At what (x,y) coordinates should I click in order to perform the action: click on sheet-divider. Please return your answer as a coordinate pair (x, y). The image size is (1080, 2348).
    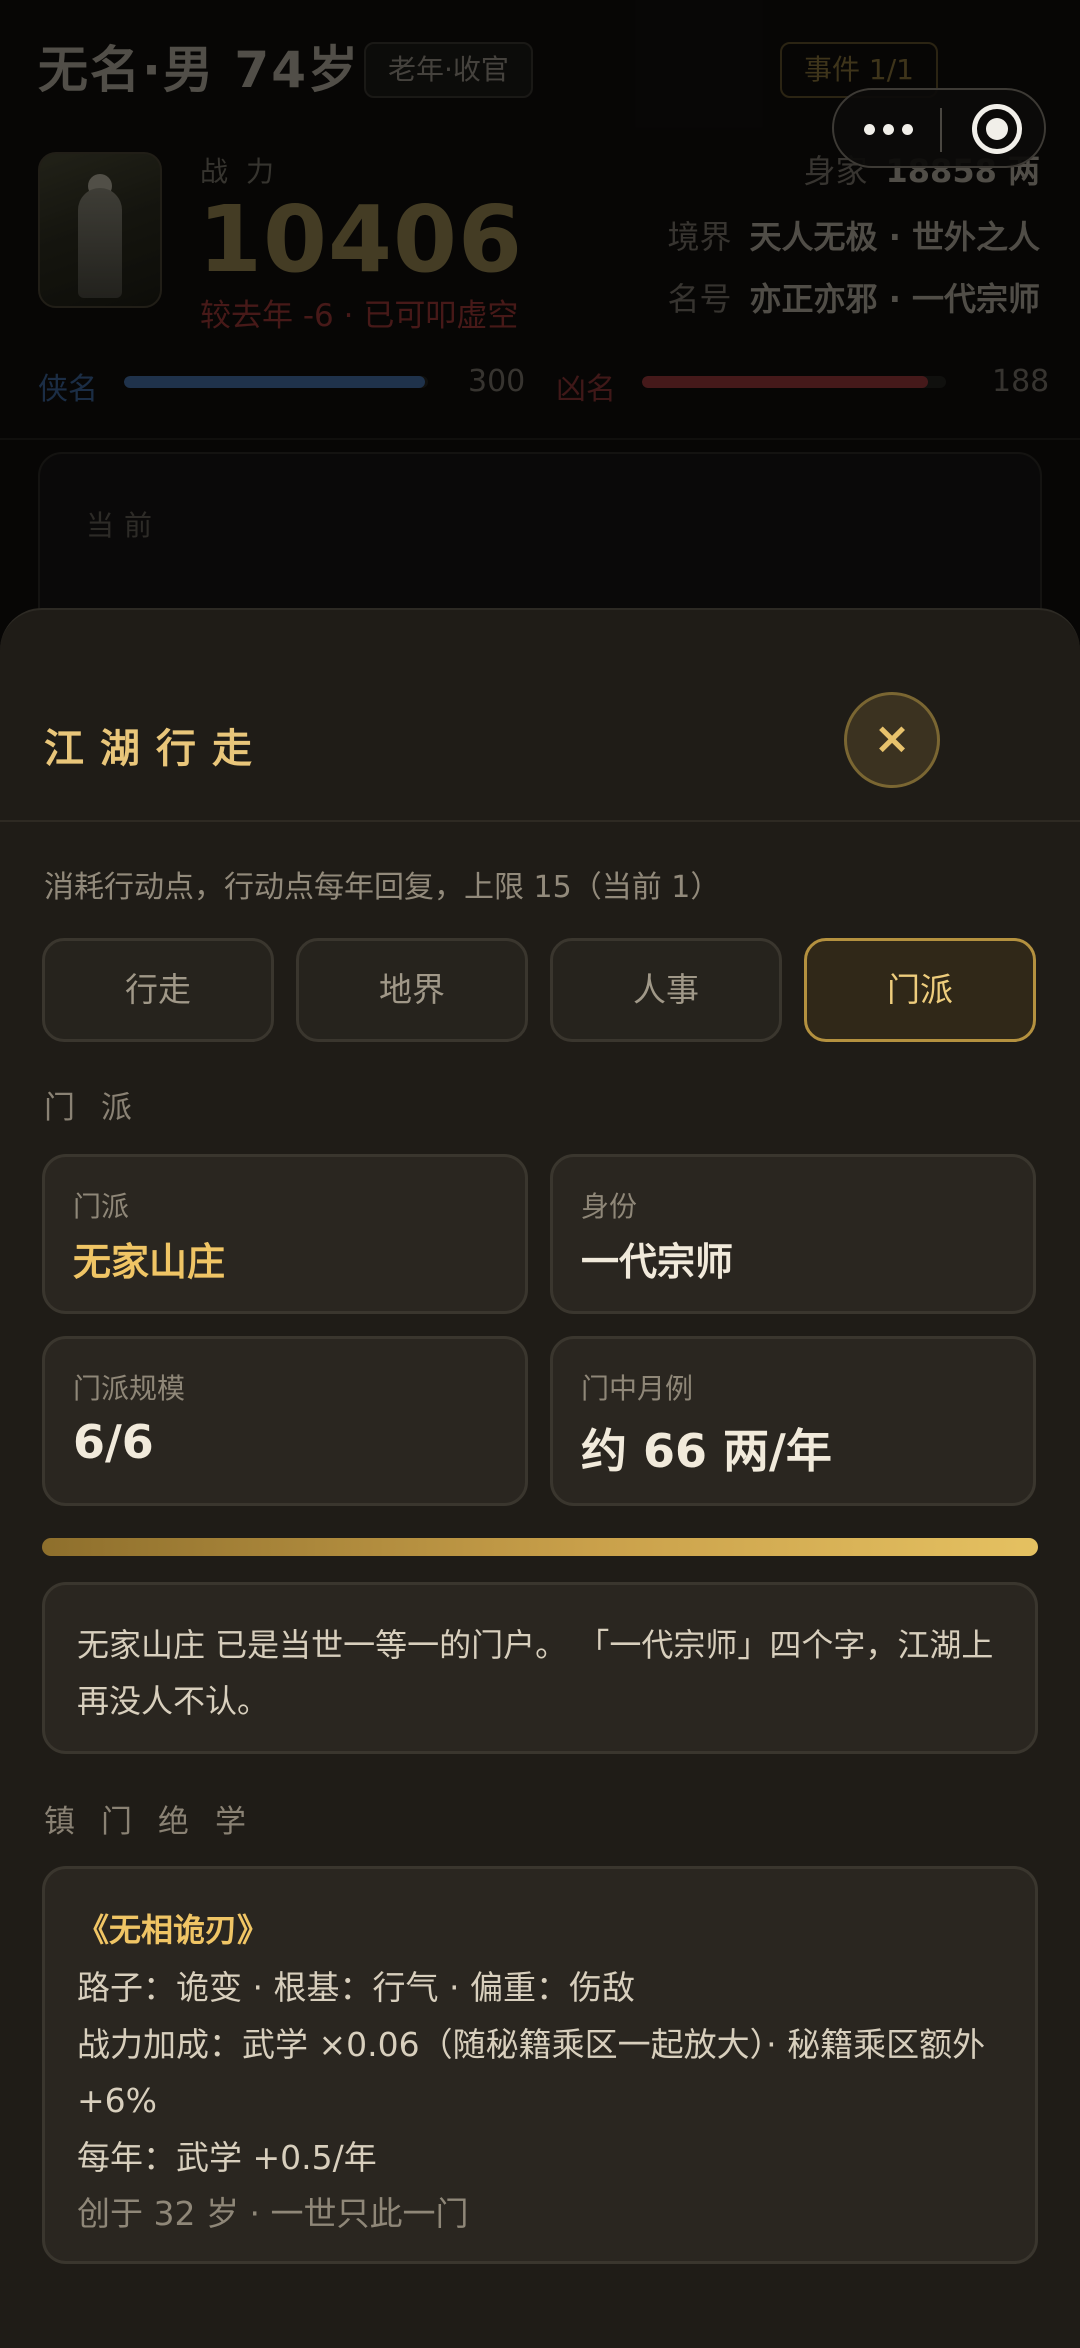
    Looking at the image, I should click on (540, 821).